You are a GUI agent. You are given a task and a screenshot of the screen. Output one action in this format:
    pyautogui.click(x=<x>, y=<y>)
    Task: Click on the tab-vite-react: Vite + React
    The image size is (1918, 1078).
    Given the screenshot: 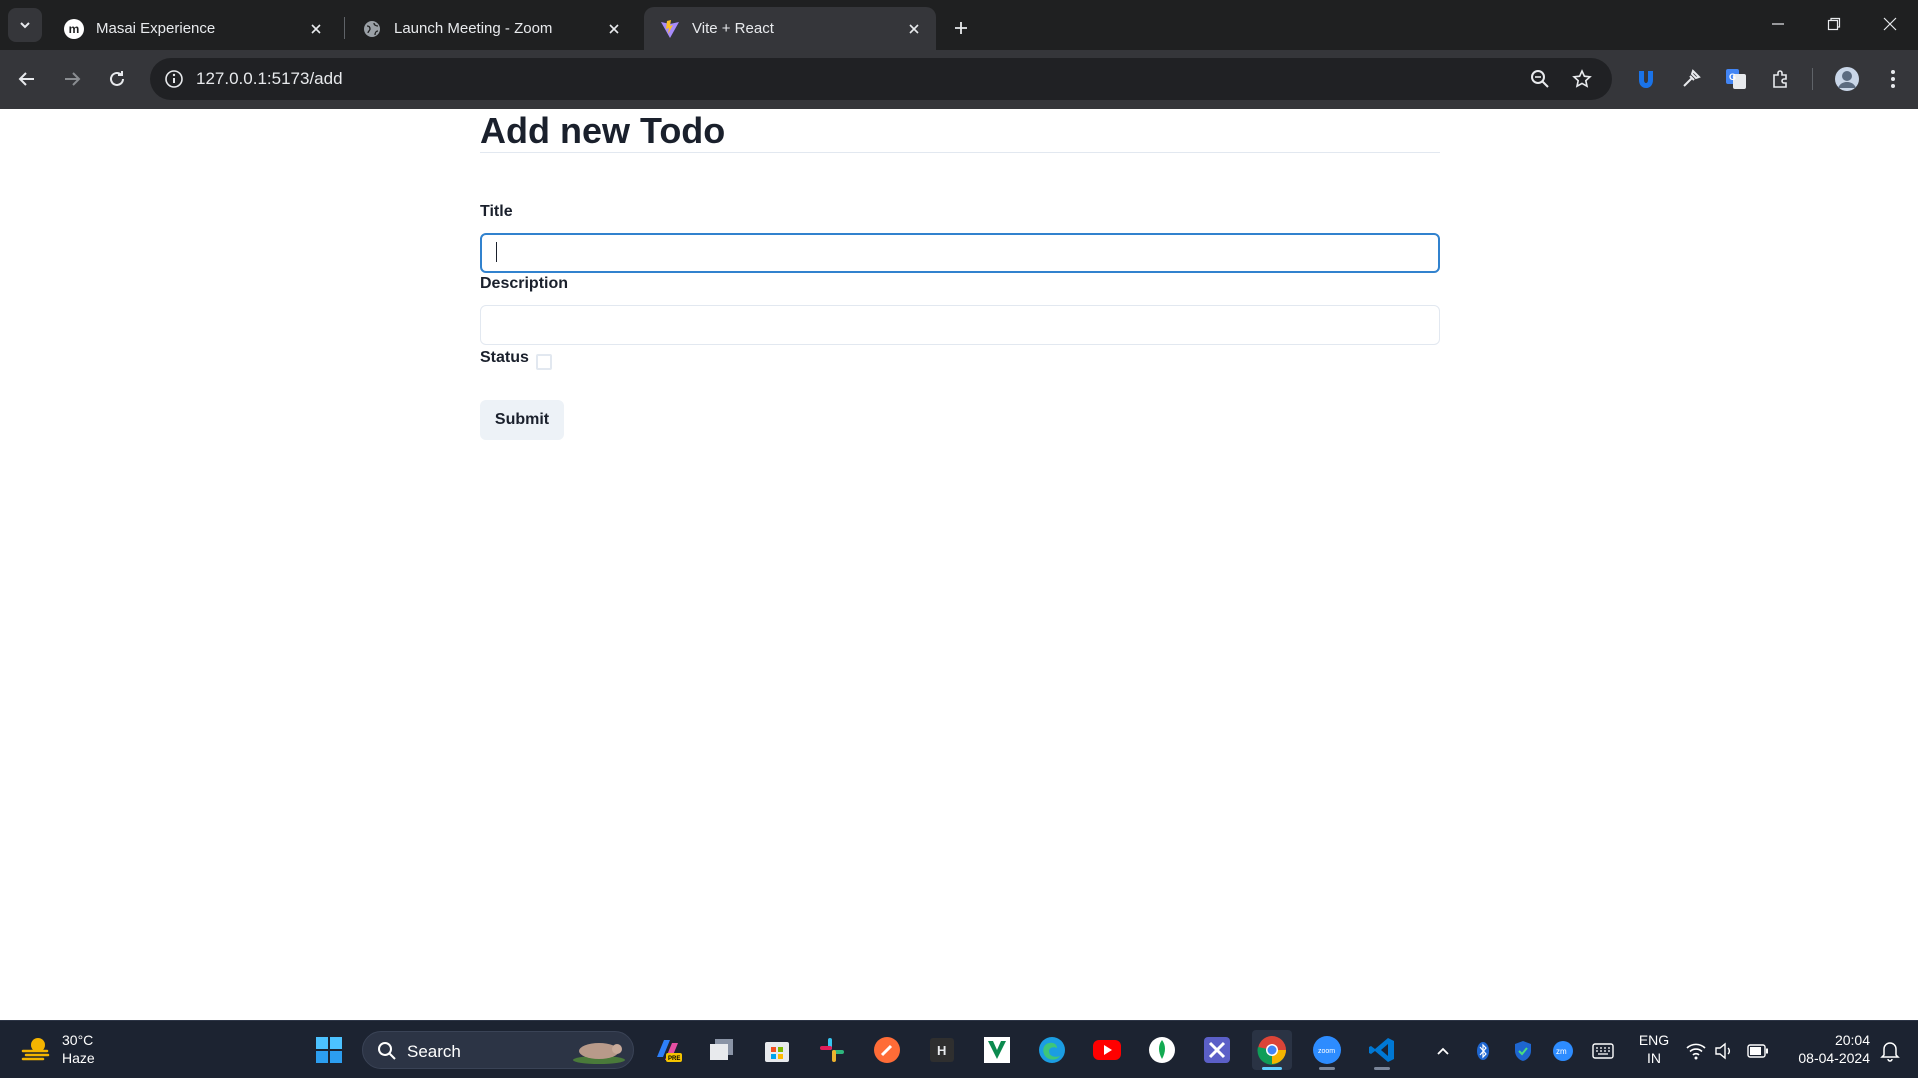 What is the action you would take?
    pyautogui.click(x=790, y=28)
    